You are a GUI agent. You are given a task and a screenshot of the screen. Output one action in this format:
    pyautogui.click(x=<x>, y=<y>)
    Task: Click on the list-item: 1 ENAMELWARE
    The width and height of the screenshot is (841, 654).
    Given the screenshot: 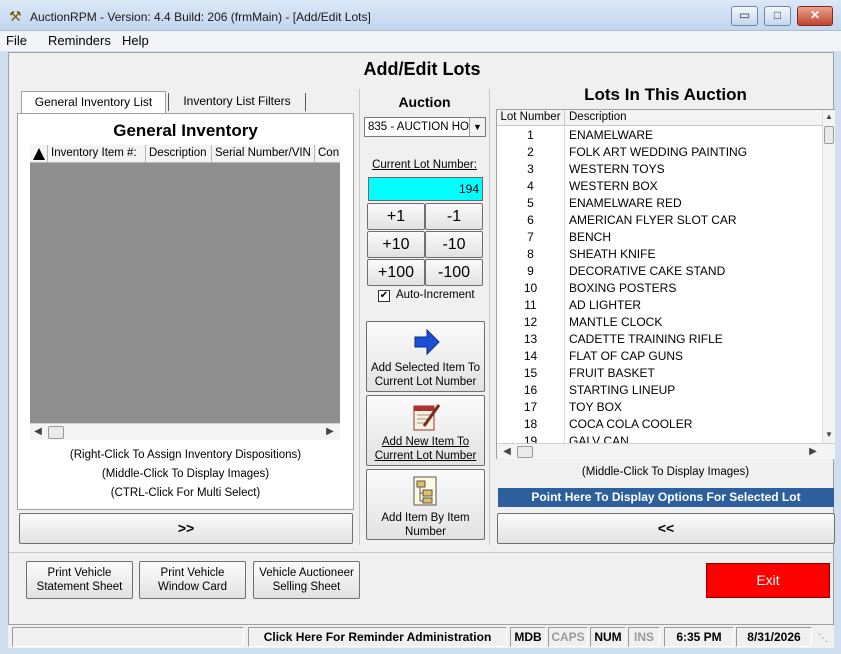 What is the action you would take?
    pyautogui.click(x=659, y=135)
    